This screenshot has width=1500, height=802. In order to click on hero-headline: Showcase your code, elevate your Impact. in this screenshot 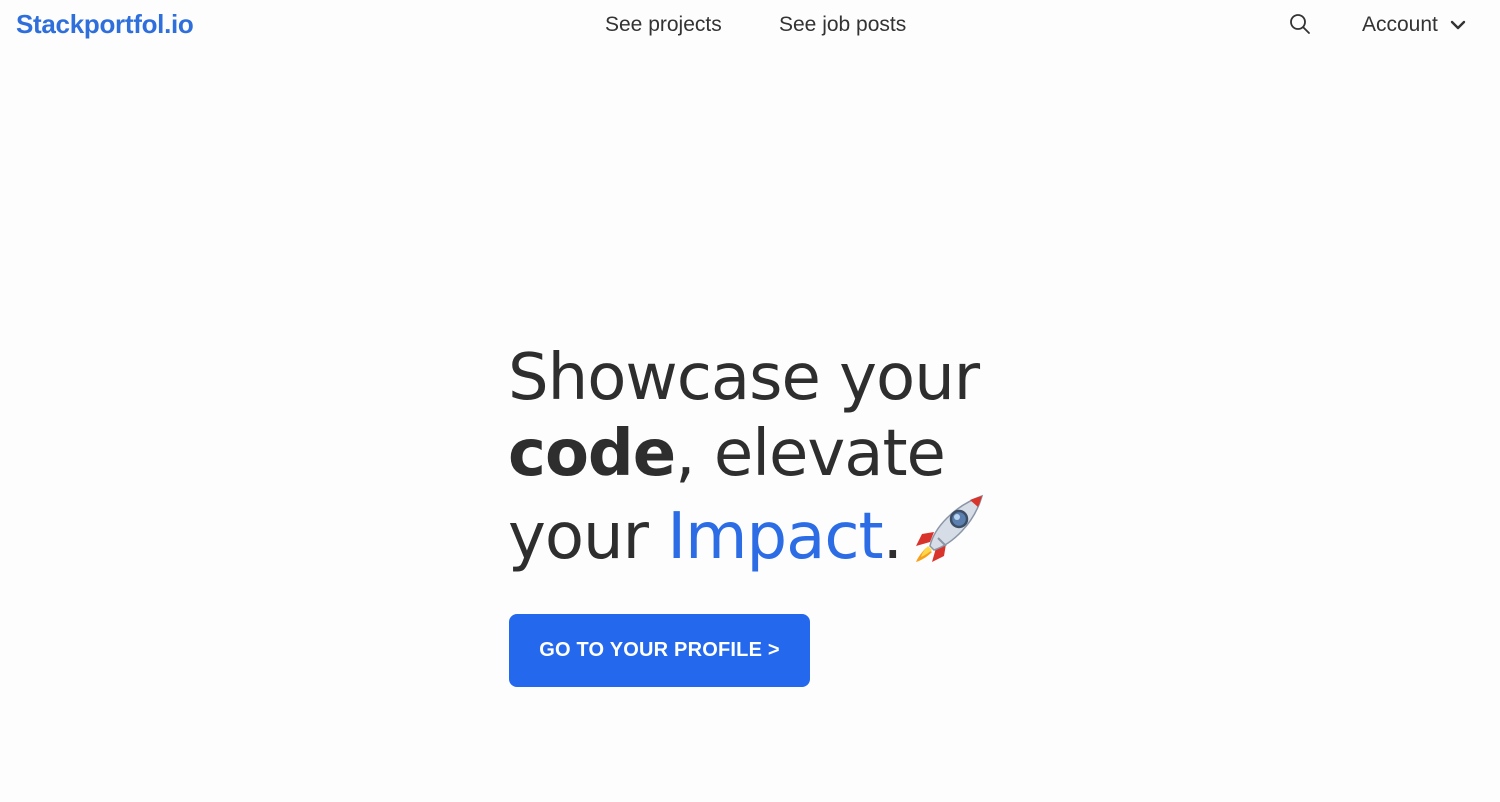, I will do `click(788, 457)`.